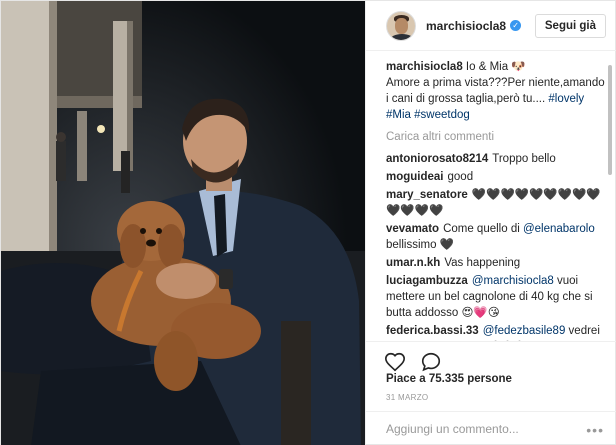 The image size is (616, 445). Describe the element at coordinates (401, 25) in the screenshot. I see `avatar` at that location.